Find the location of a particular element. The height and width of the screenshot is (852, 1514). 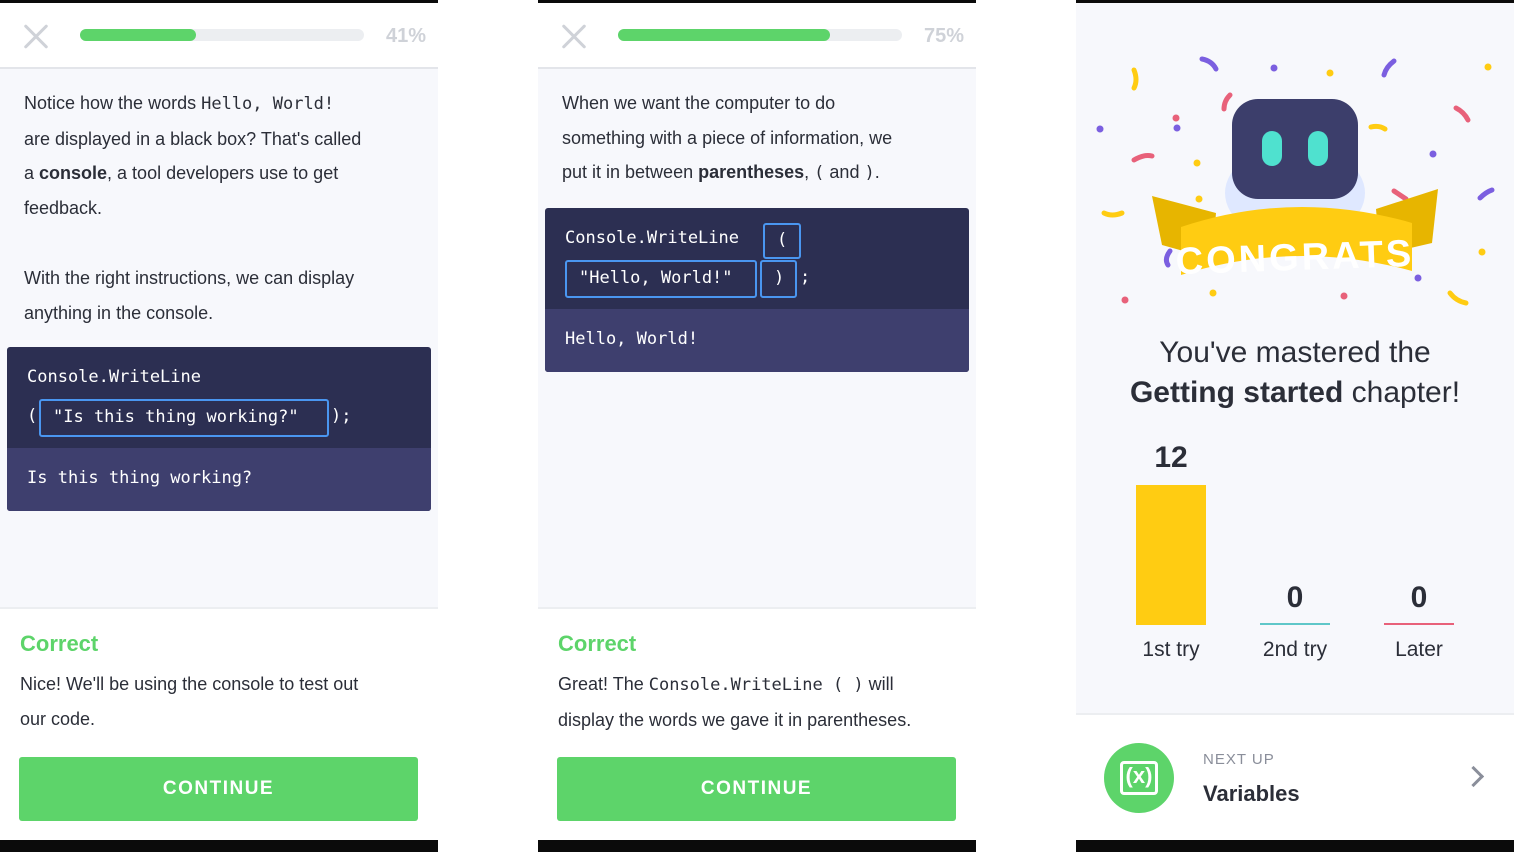

paragraph-text: feedback. is located at coordinates (63, 207).